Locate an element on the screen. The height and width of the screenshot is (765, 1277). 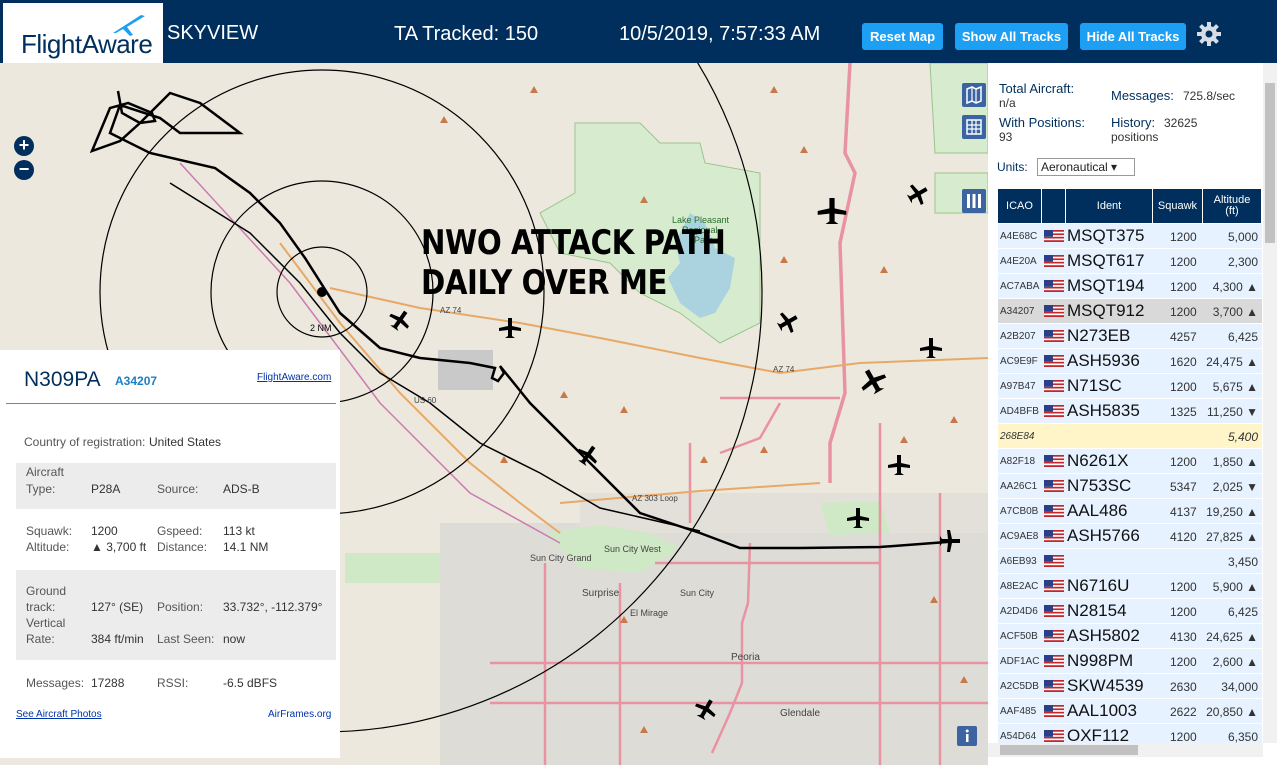
table-row: 268E84 5,400 is located at coordinates (1130, 436).